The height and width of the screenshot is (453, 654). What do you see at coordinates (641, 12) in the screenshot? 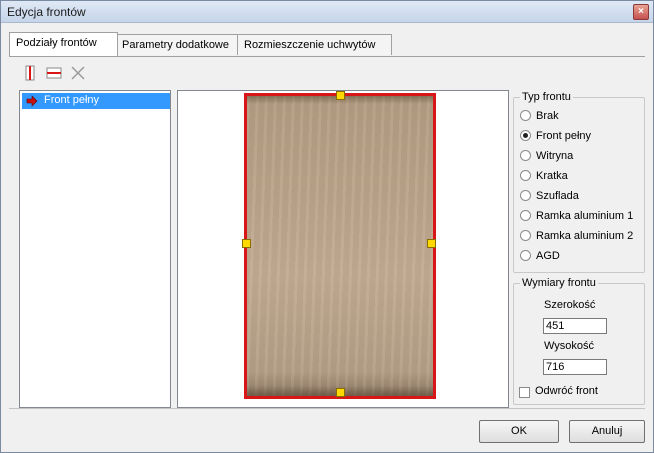
I see `close-icon: ×` at bounding box center [641, 12].